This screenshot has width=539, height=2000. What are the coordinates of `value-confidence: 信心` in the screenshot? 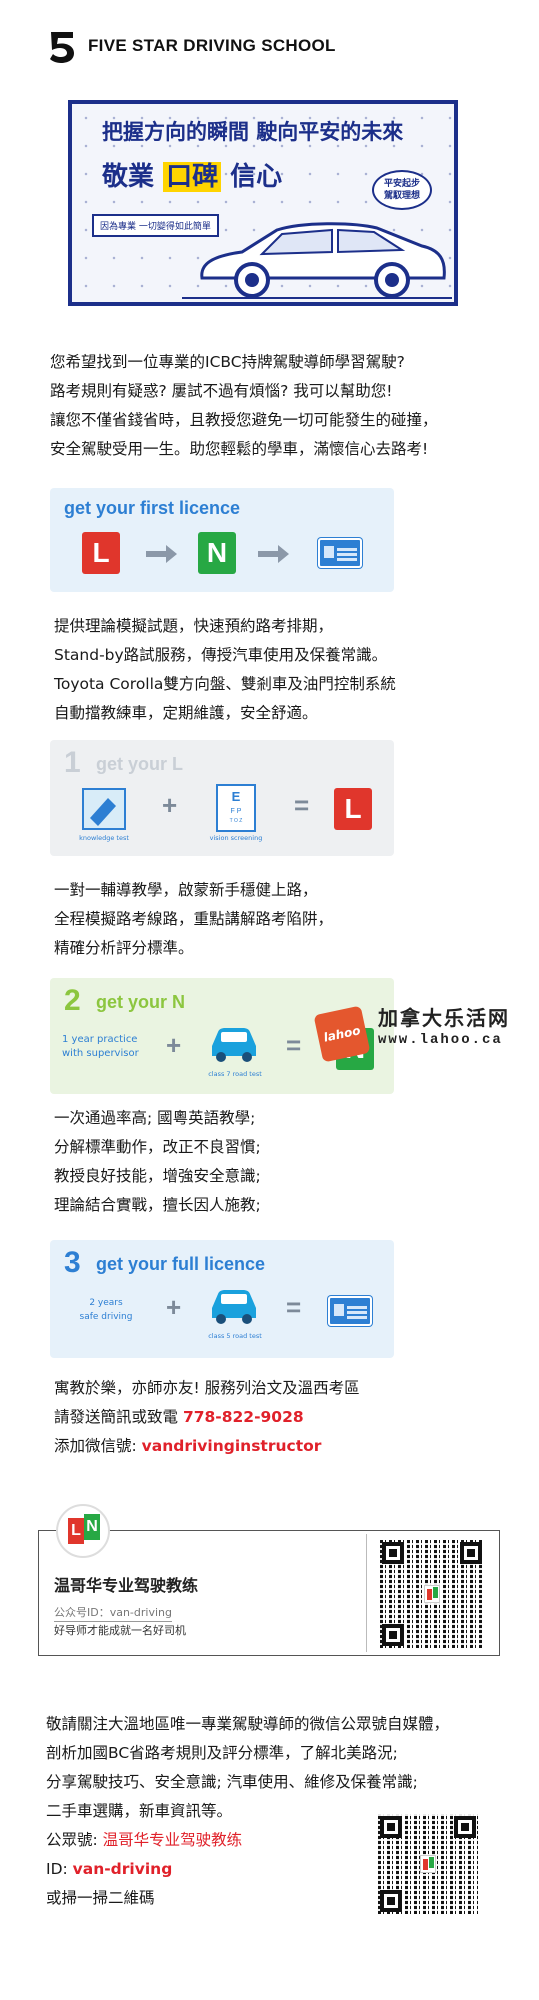 It's located at (256, 177).